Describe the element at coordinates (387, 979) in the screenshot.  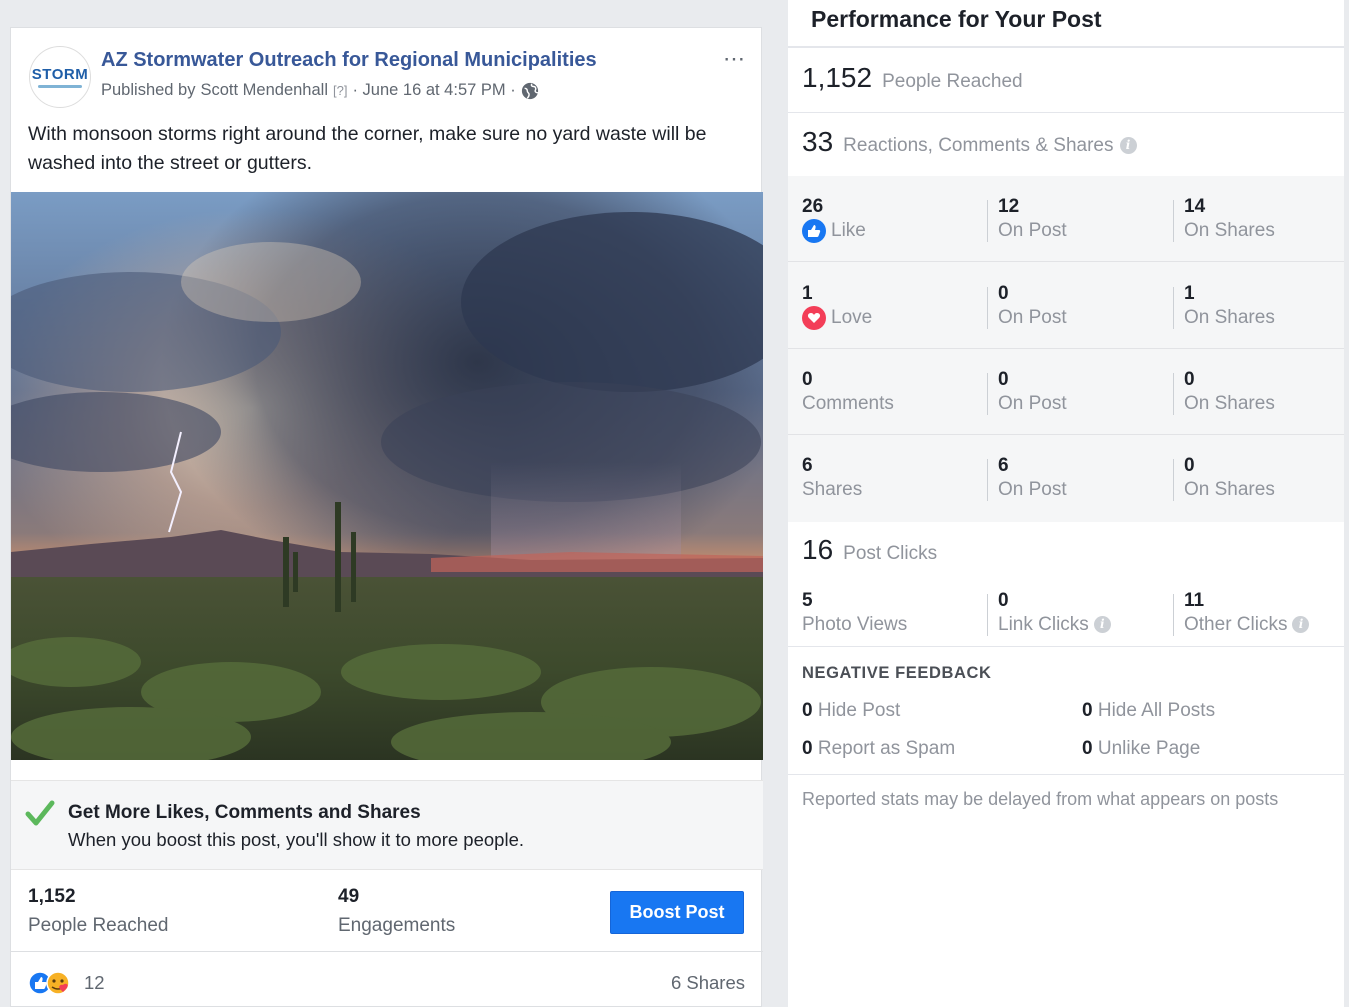
I see `reactions-bar: 12 6 Shares` at that location.